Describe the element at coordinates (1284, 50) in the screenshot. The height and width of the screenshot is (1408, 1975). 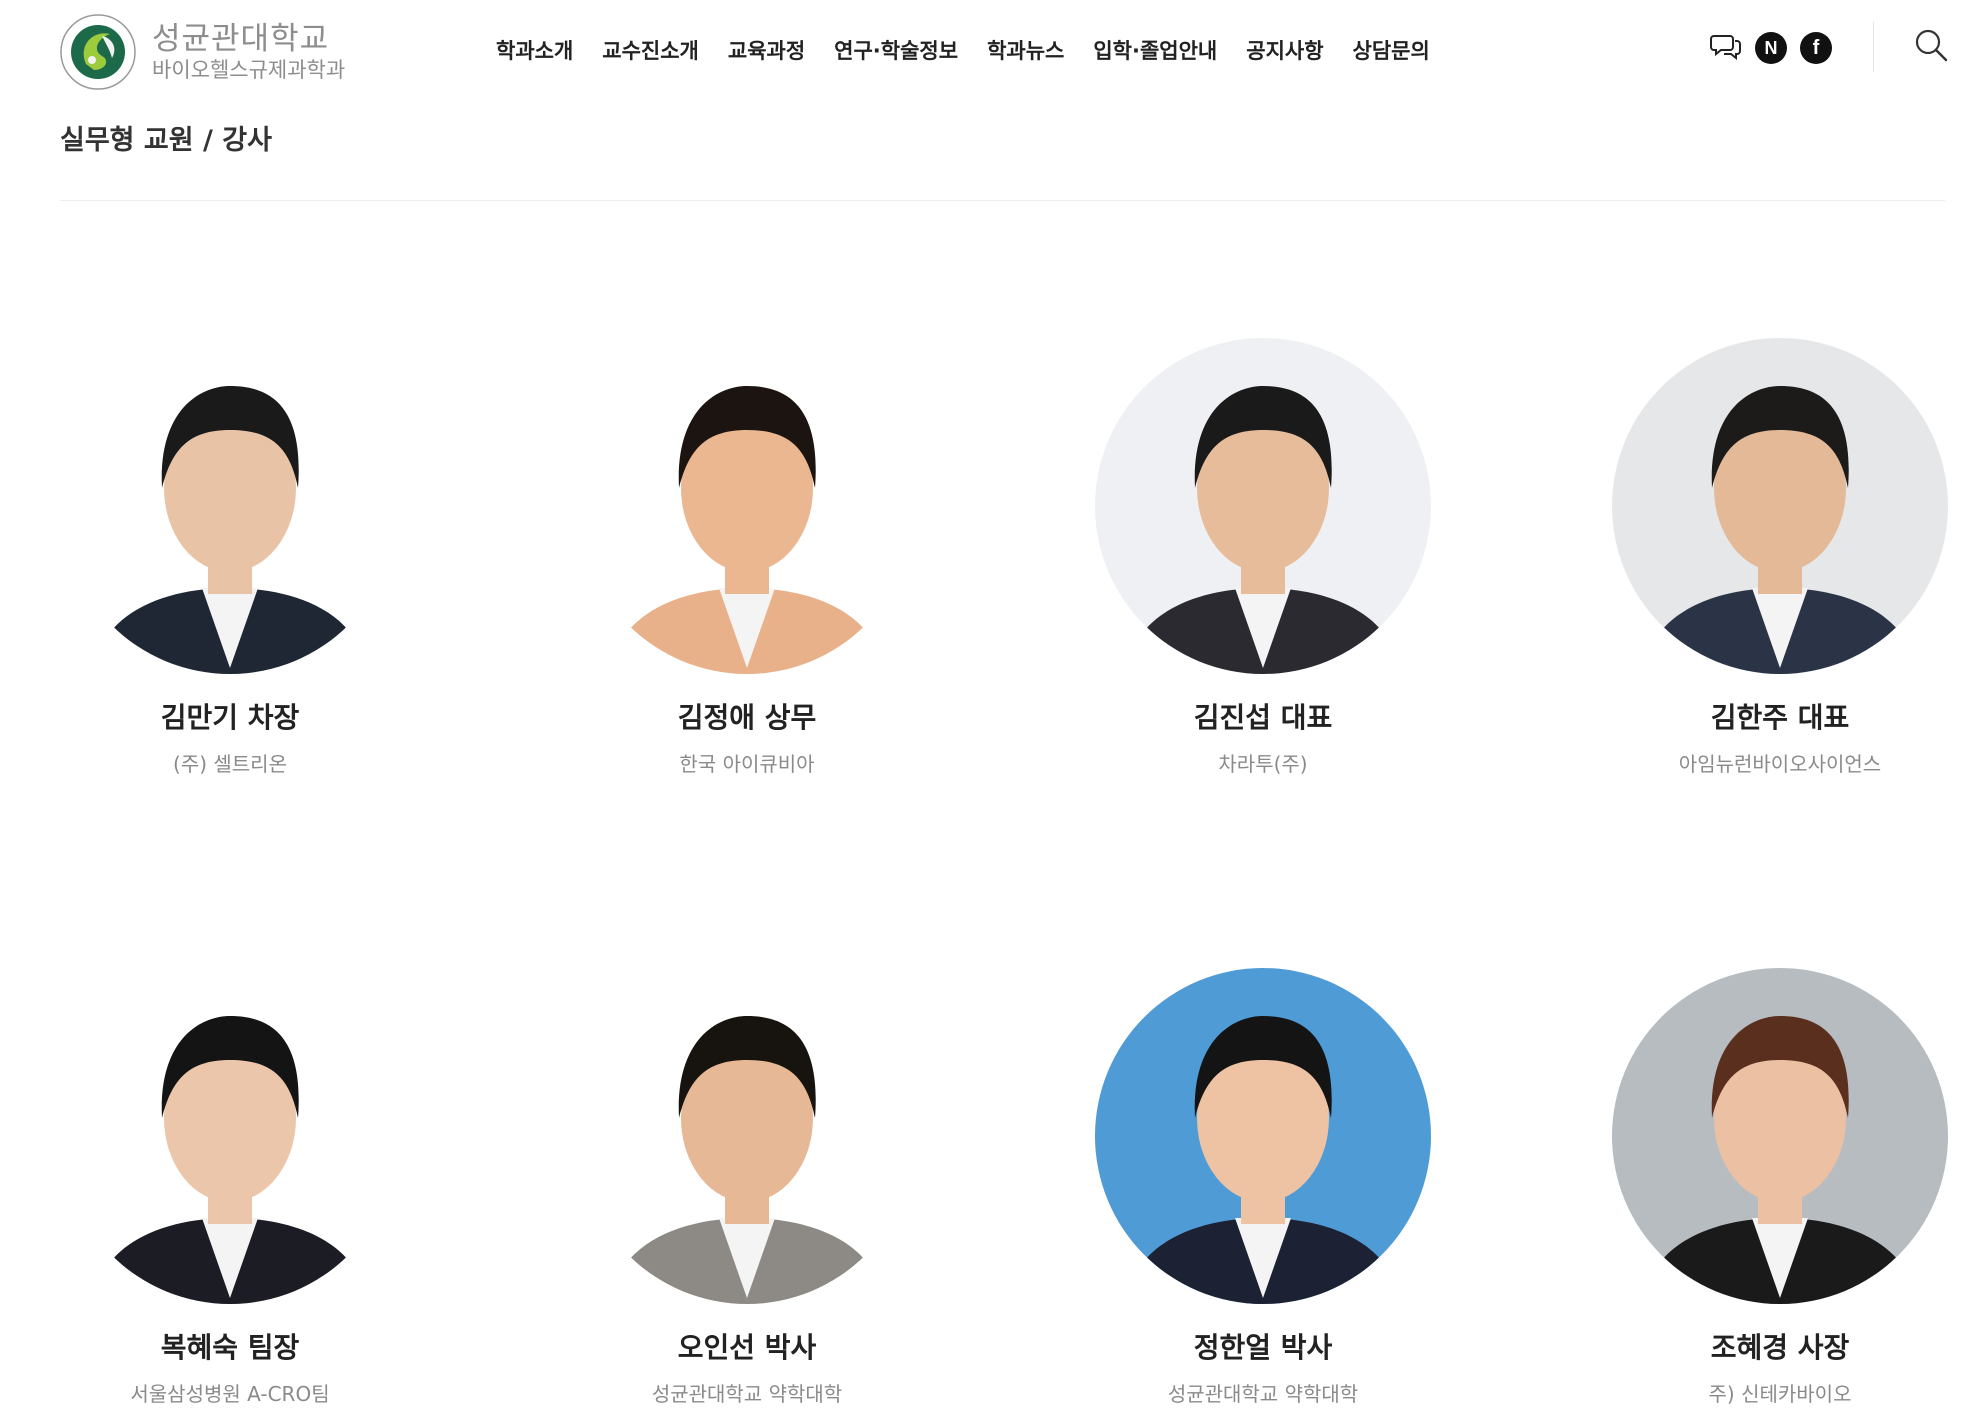
I see `nav-item-notice: 공지사항` at that location.